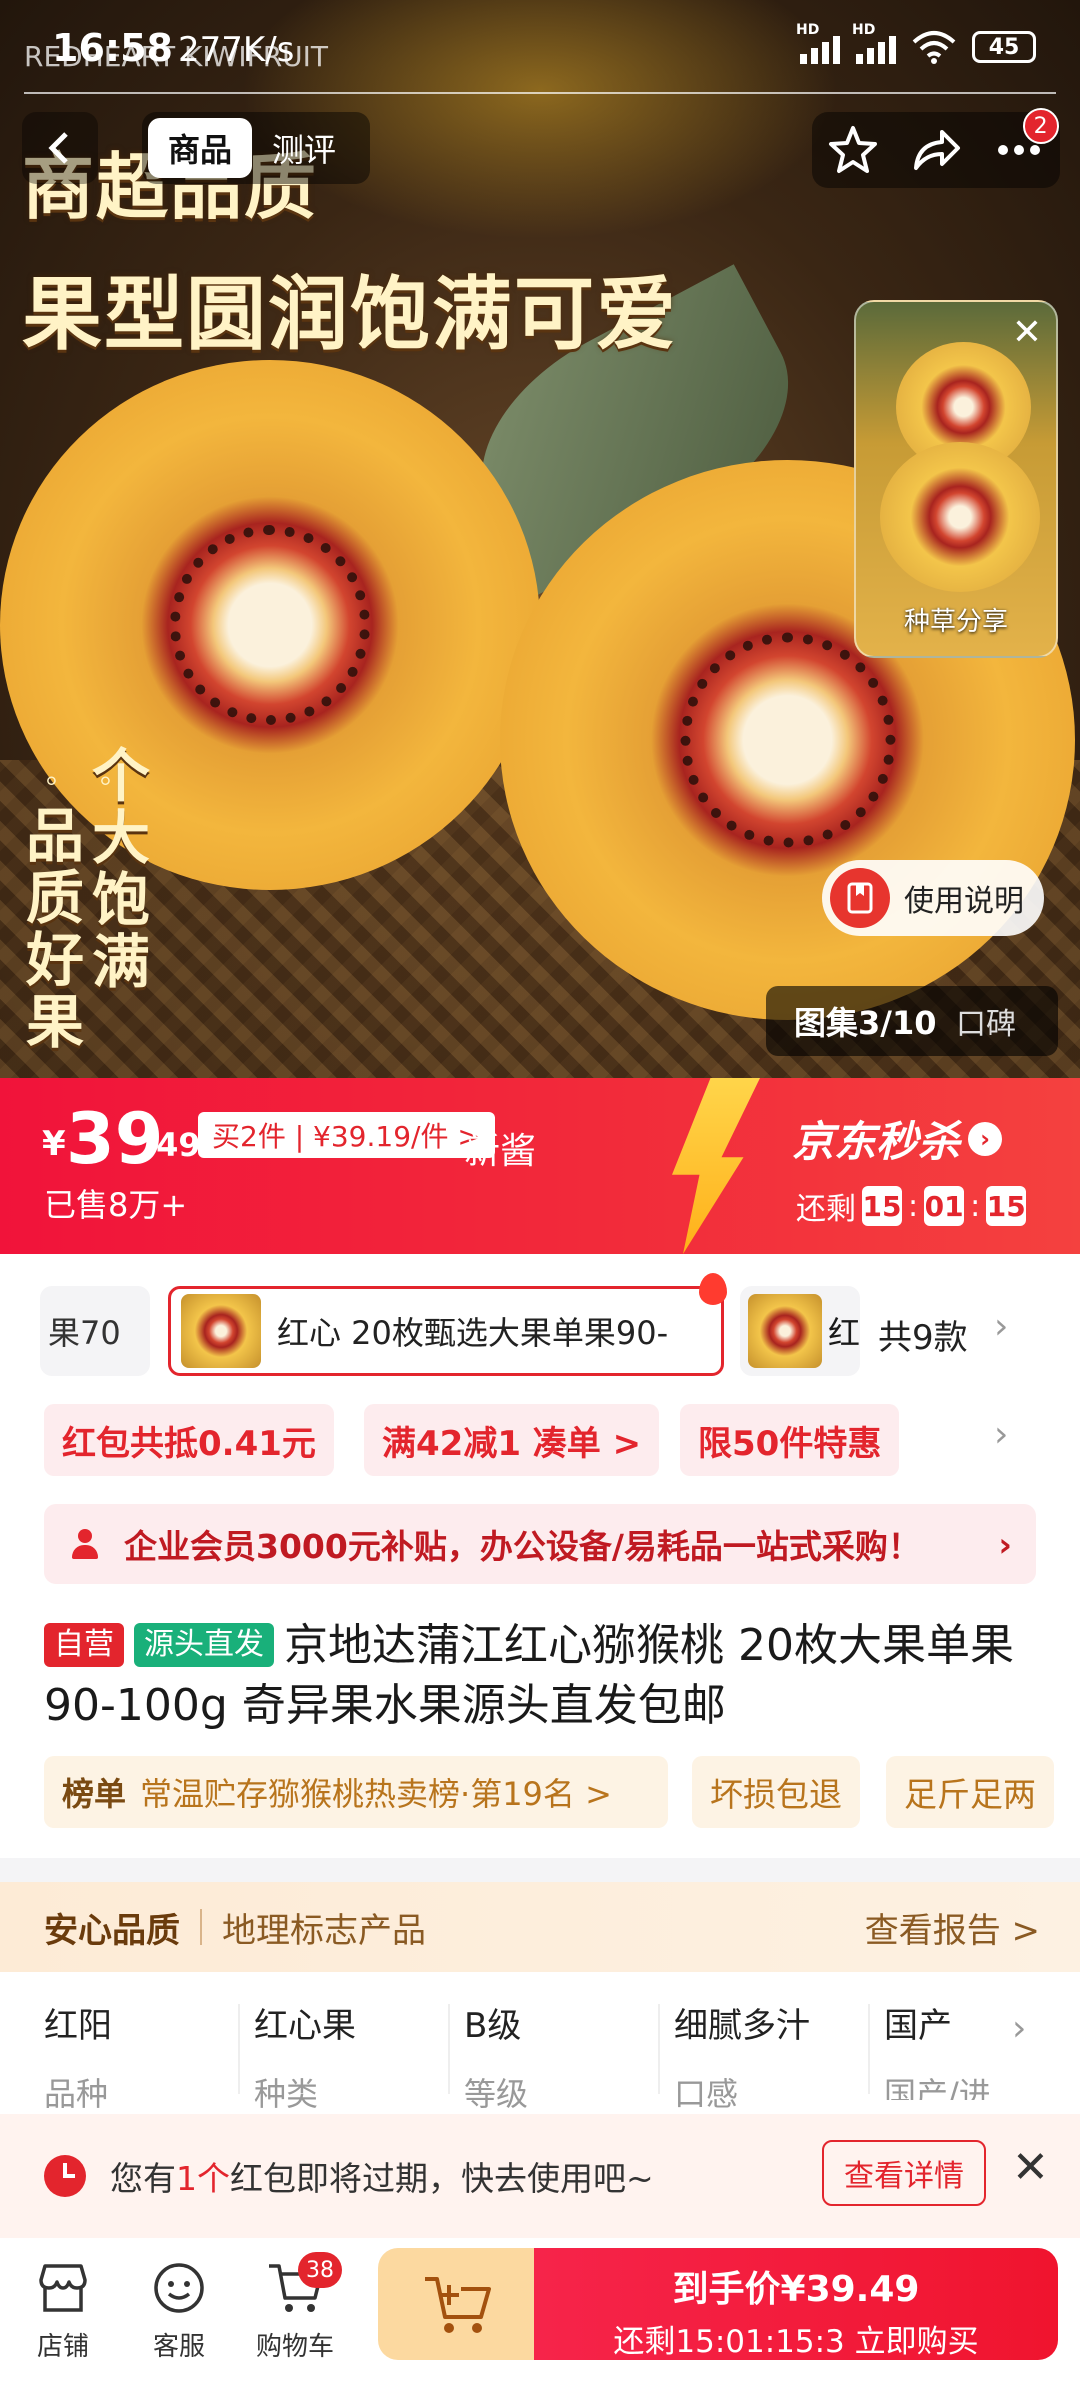 The image size is (1080, 2400). What do you see at coordinates (540, 93) in the screenshot?
I see `status-divider` at bounding box center [540, 93].